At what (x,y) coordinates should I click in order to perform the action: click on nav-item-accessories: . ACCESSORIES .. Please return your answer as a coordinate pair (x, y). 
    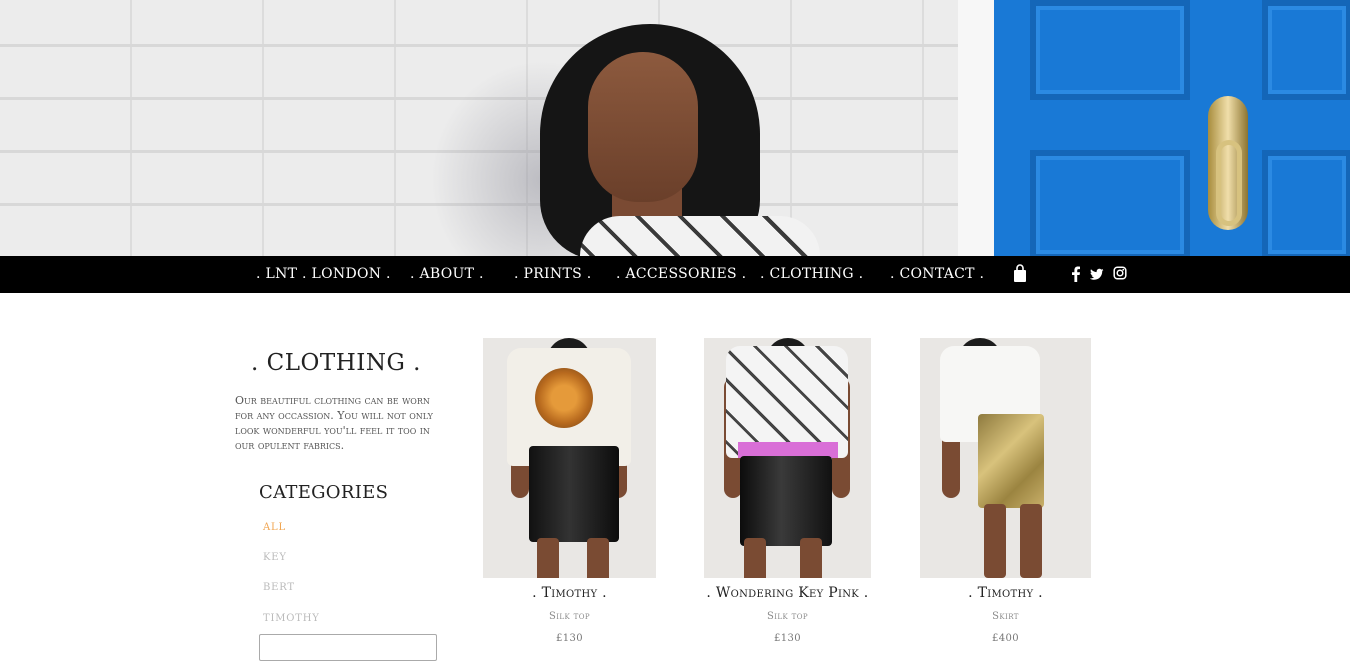
    Looking at the image, I should click on (681, 274).